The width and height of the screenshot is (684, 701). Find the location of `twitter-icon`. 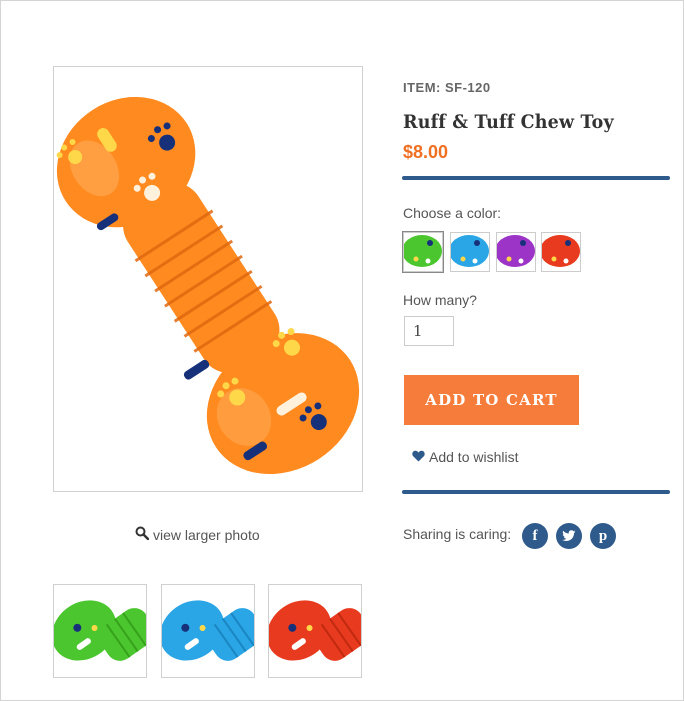

twitter-icon is located at coordinates (569, 536).